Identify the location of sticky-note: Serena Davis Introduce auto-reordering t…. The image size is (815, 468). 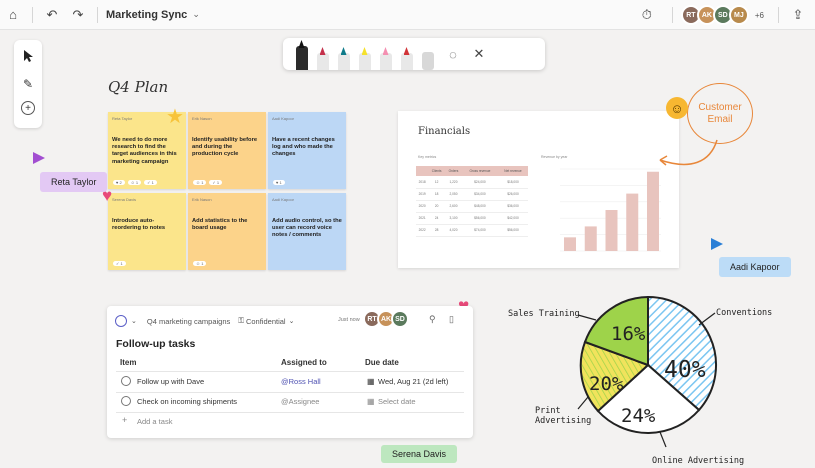
(147, 231).